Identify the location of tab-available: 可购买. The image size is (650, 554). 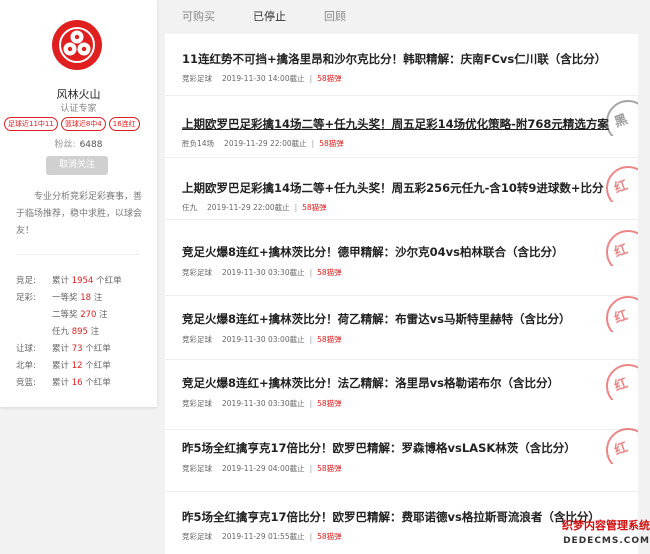
(198, 16).